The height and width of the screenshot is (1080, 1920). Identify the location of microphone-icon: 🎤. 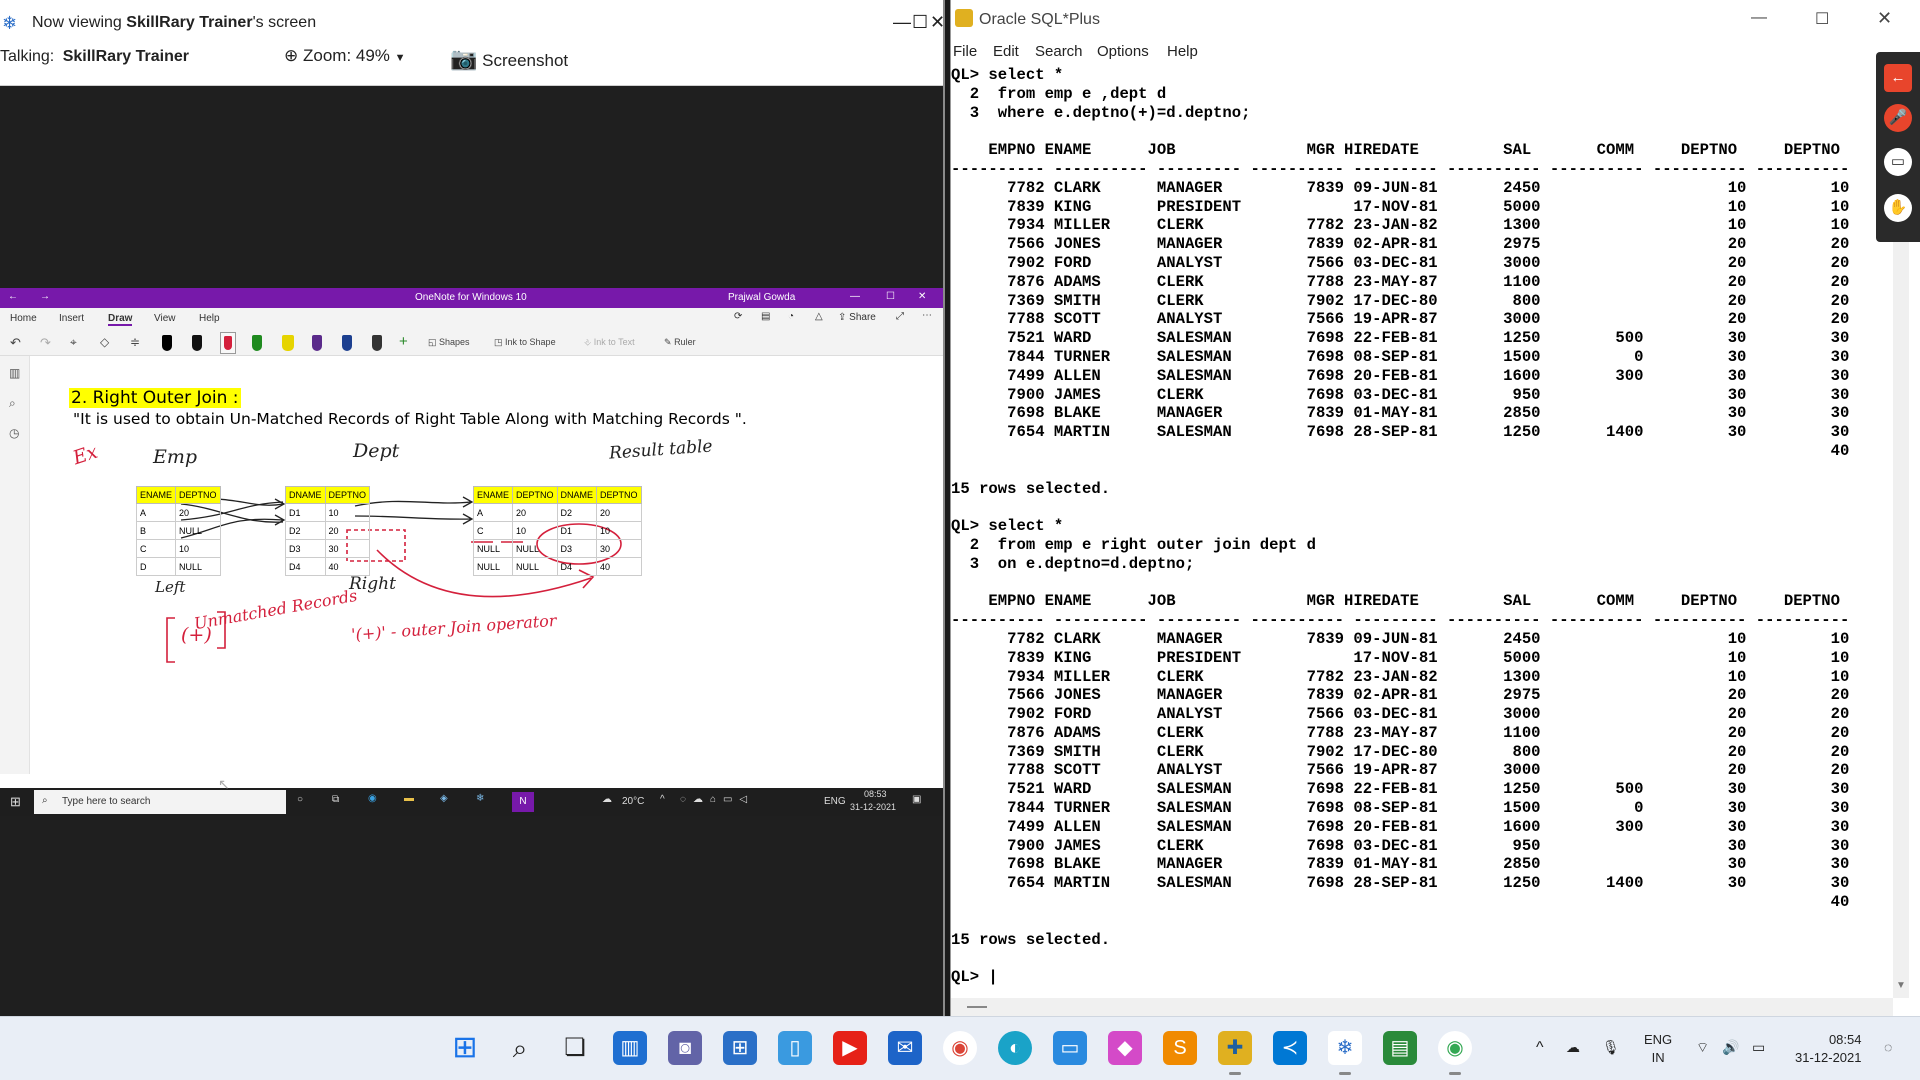
(1898, 118).